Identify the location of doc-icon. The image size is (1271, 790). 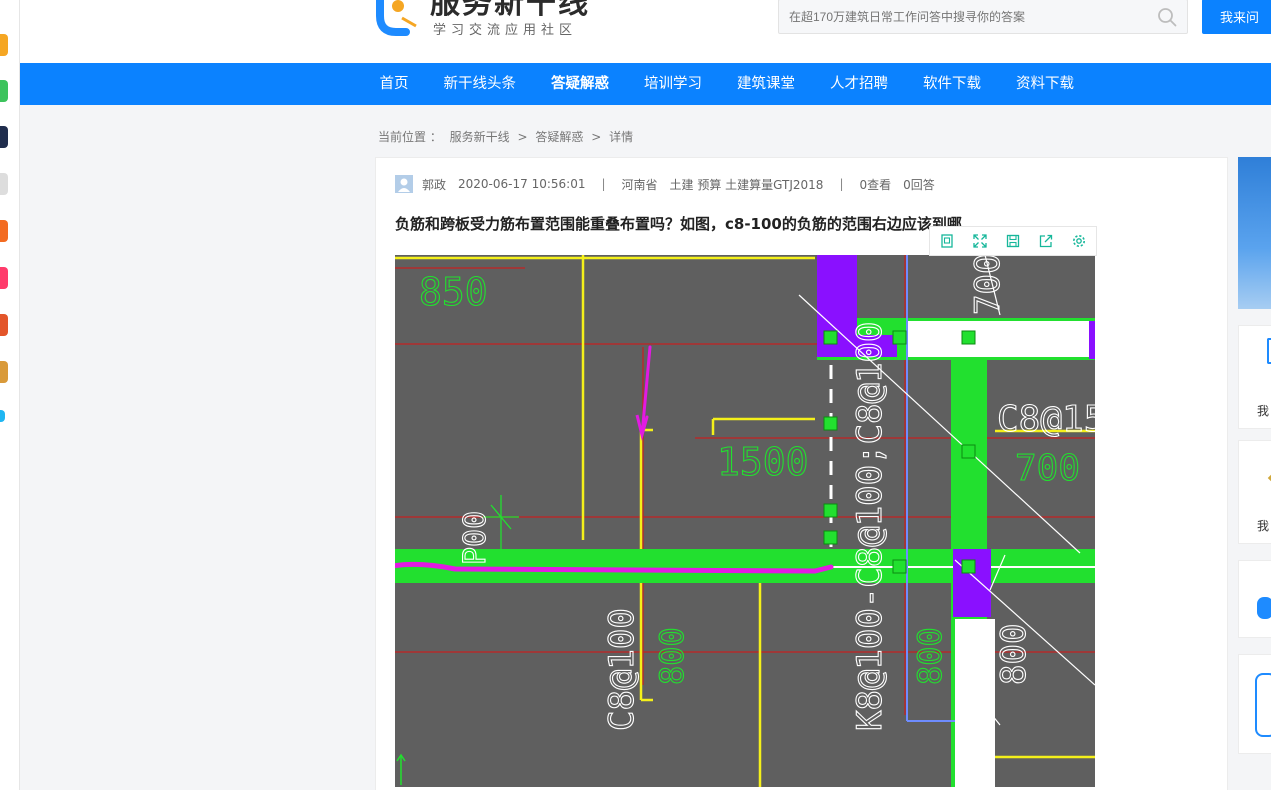
(1269, 351).